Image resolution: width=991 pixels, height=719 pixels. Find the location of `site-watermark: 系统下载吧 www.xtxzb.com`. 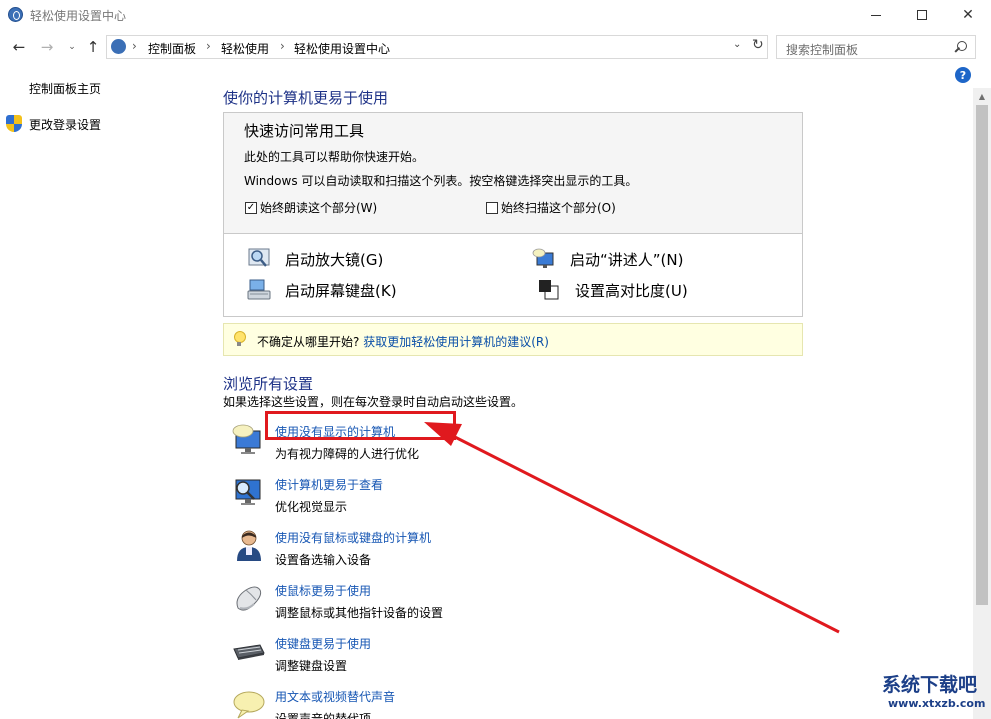

site-watermark: 系统下载吧 www.xtxzb.com is located at coordinates (934, 692).